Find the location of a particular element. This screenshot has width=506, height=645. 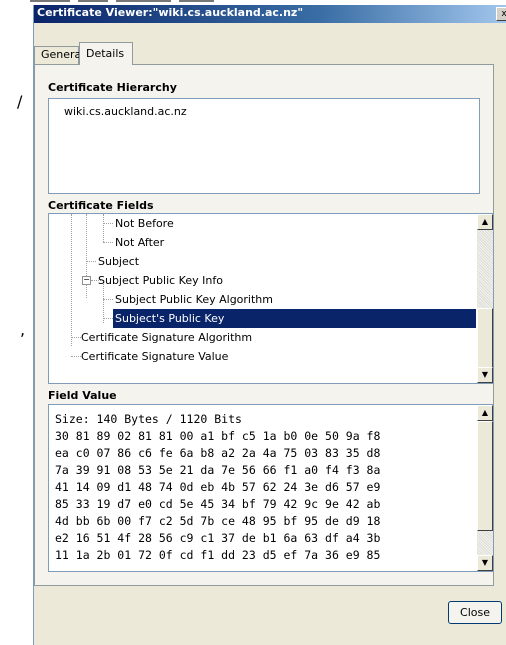

value-line: Size: 140 Bytes / 1120 Bits is located at coordinates (148, 419).